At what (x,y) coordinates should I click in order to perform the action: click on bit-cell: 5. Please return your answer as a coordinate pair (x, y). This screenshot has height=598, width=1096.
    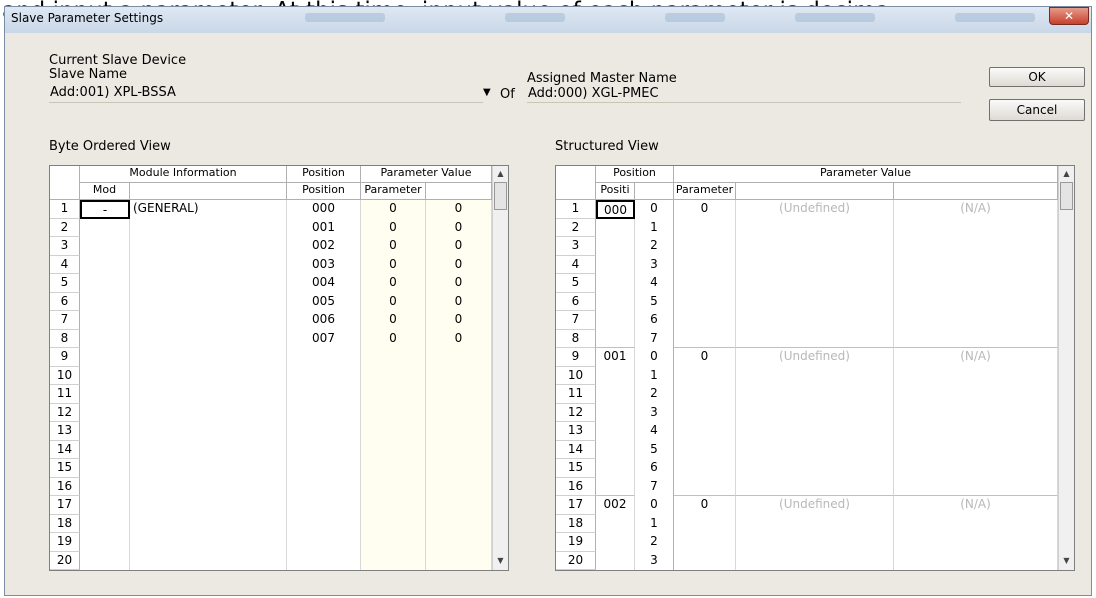
    Looking at the image, I should click on (654, 301).